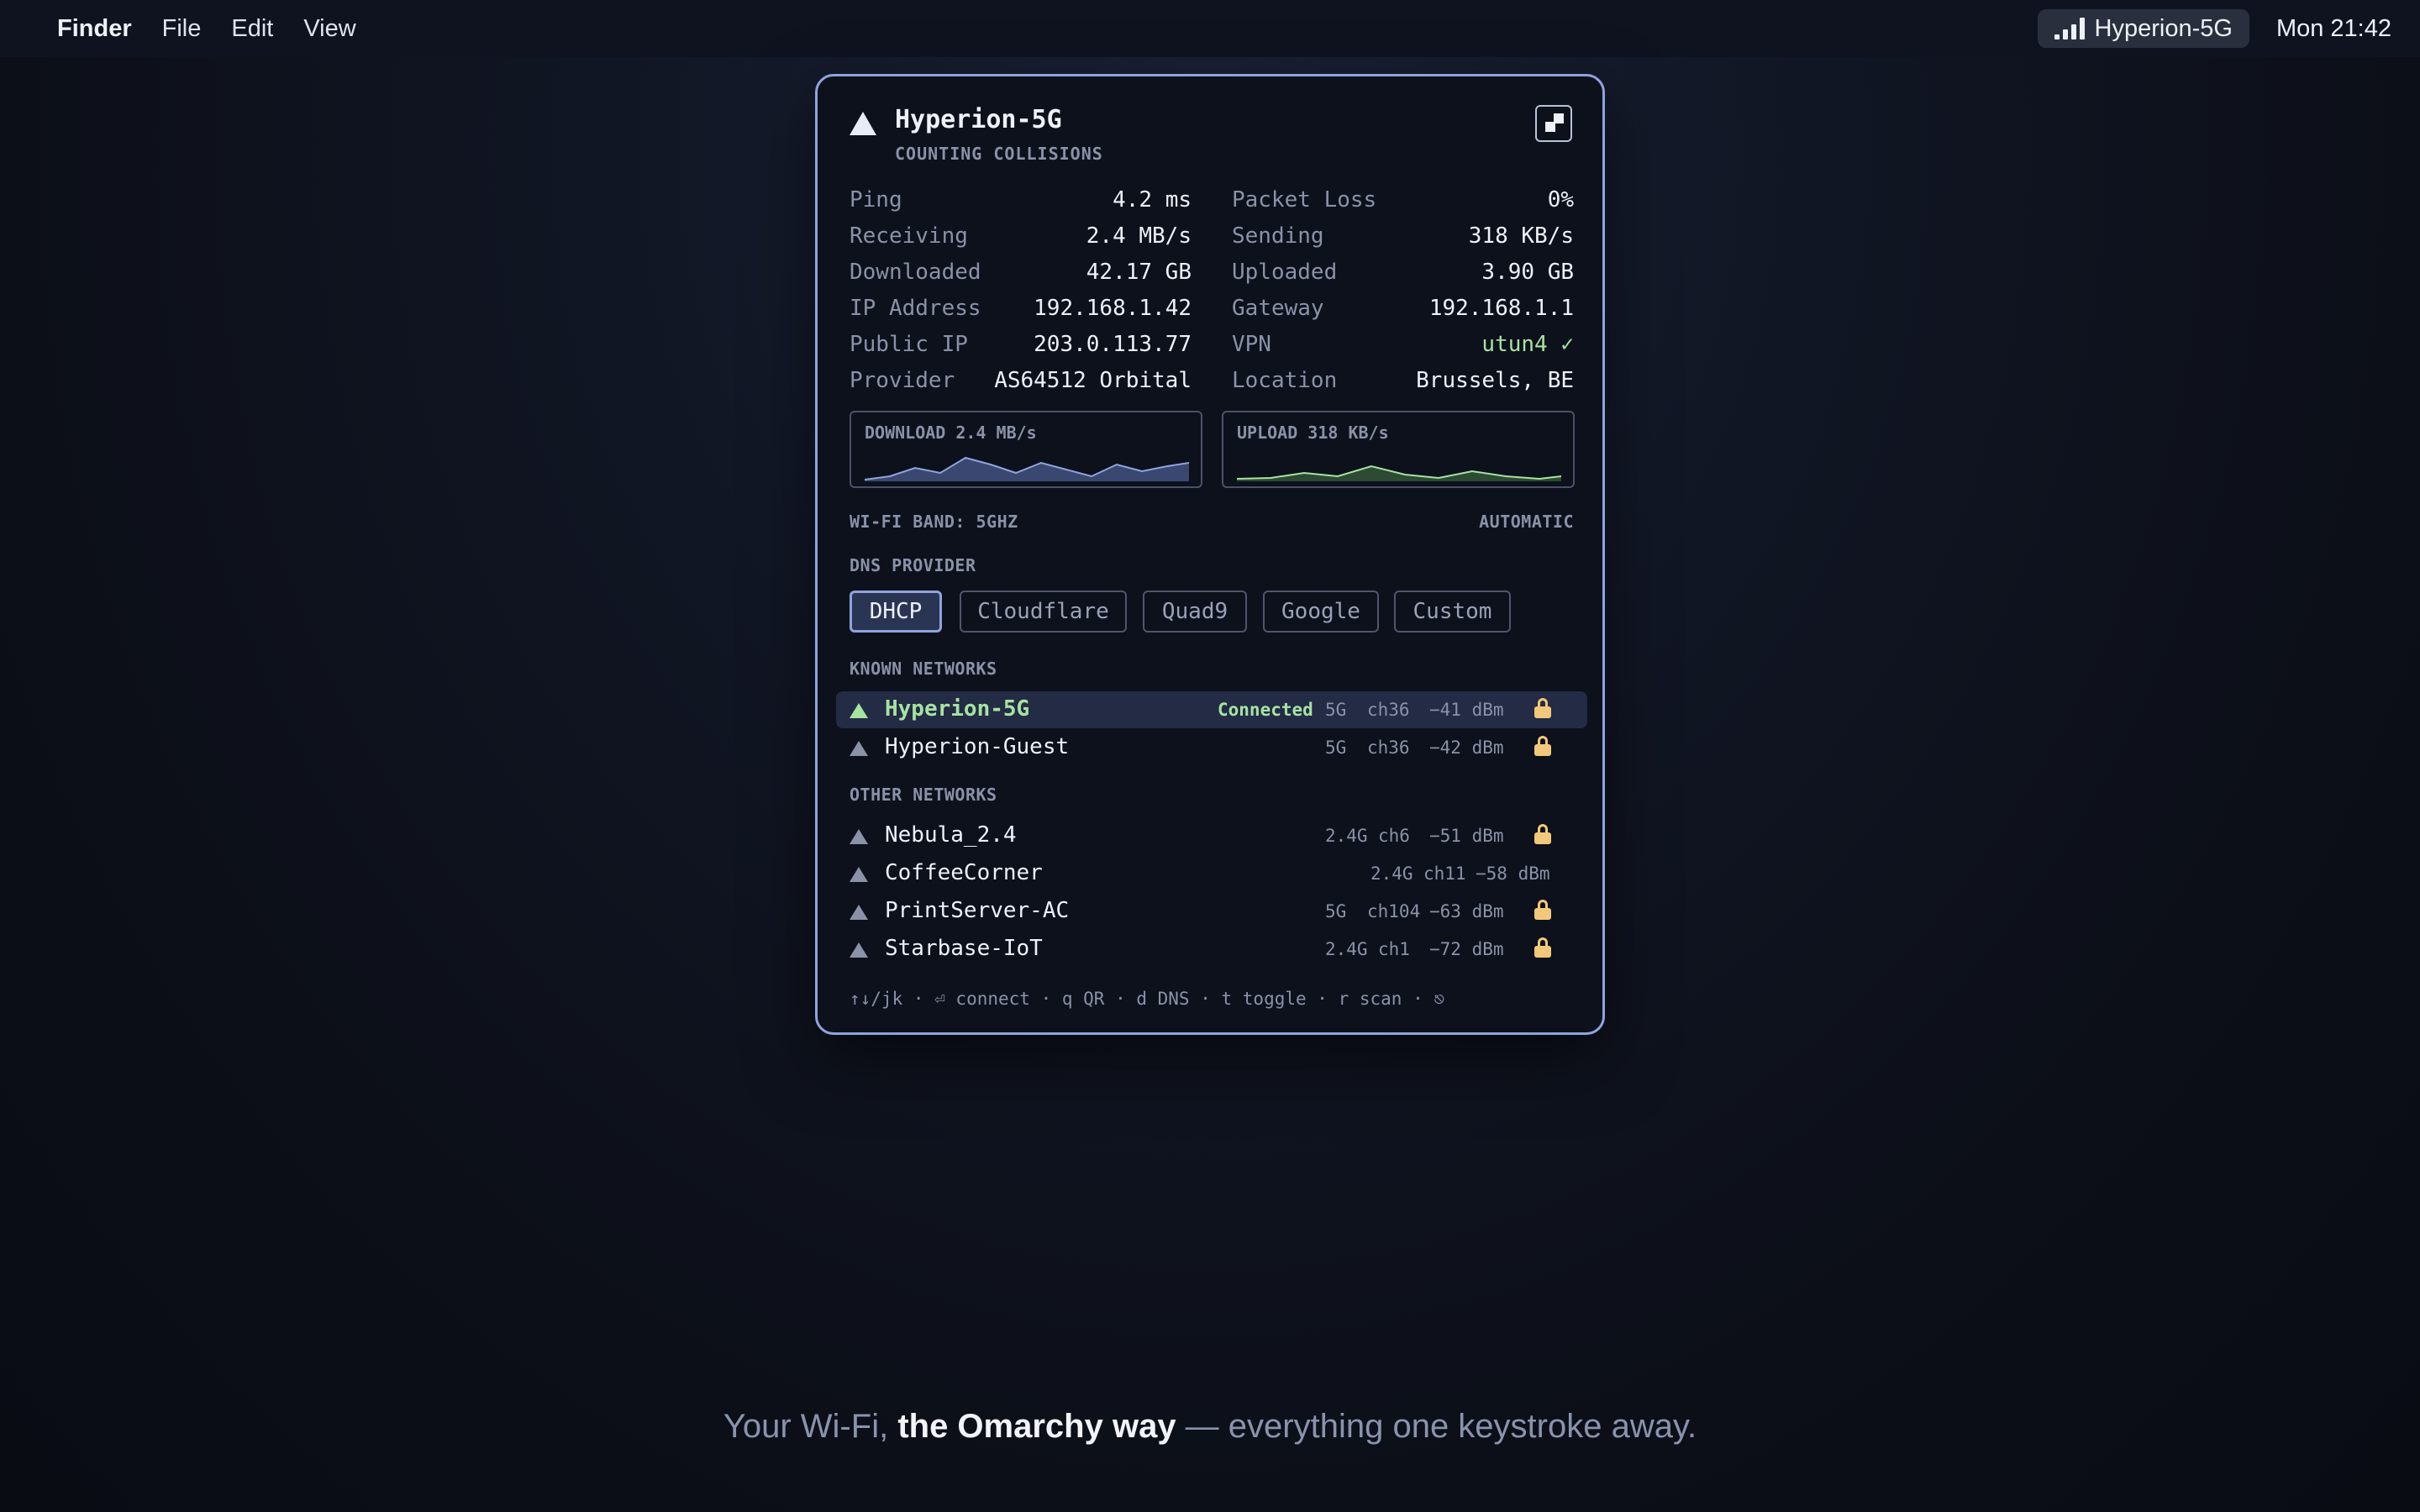 The width and height of the screenshot is (2420, 1512). Describe the element at coordinates (1278, 236) in the screenshot. I see `stat-label: Sending` at that location.